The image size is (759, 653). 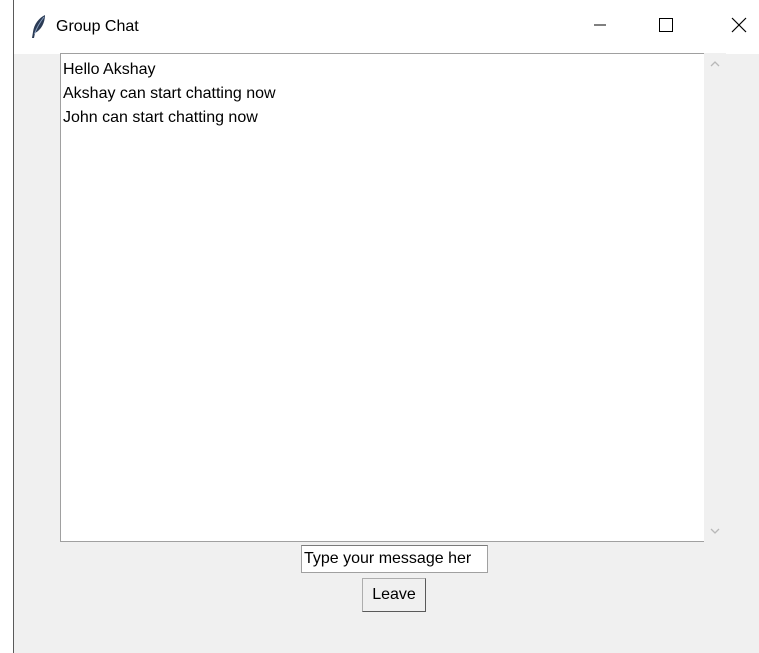 I want to click on maximize-icon, so click(x=666, y=27).